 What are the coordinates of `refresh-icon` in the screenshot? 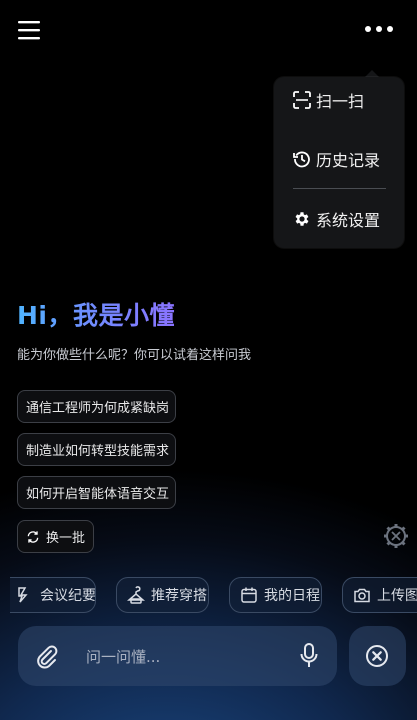 It's located at (33, 536).